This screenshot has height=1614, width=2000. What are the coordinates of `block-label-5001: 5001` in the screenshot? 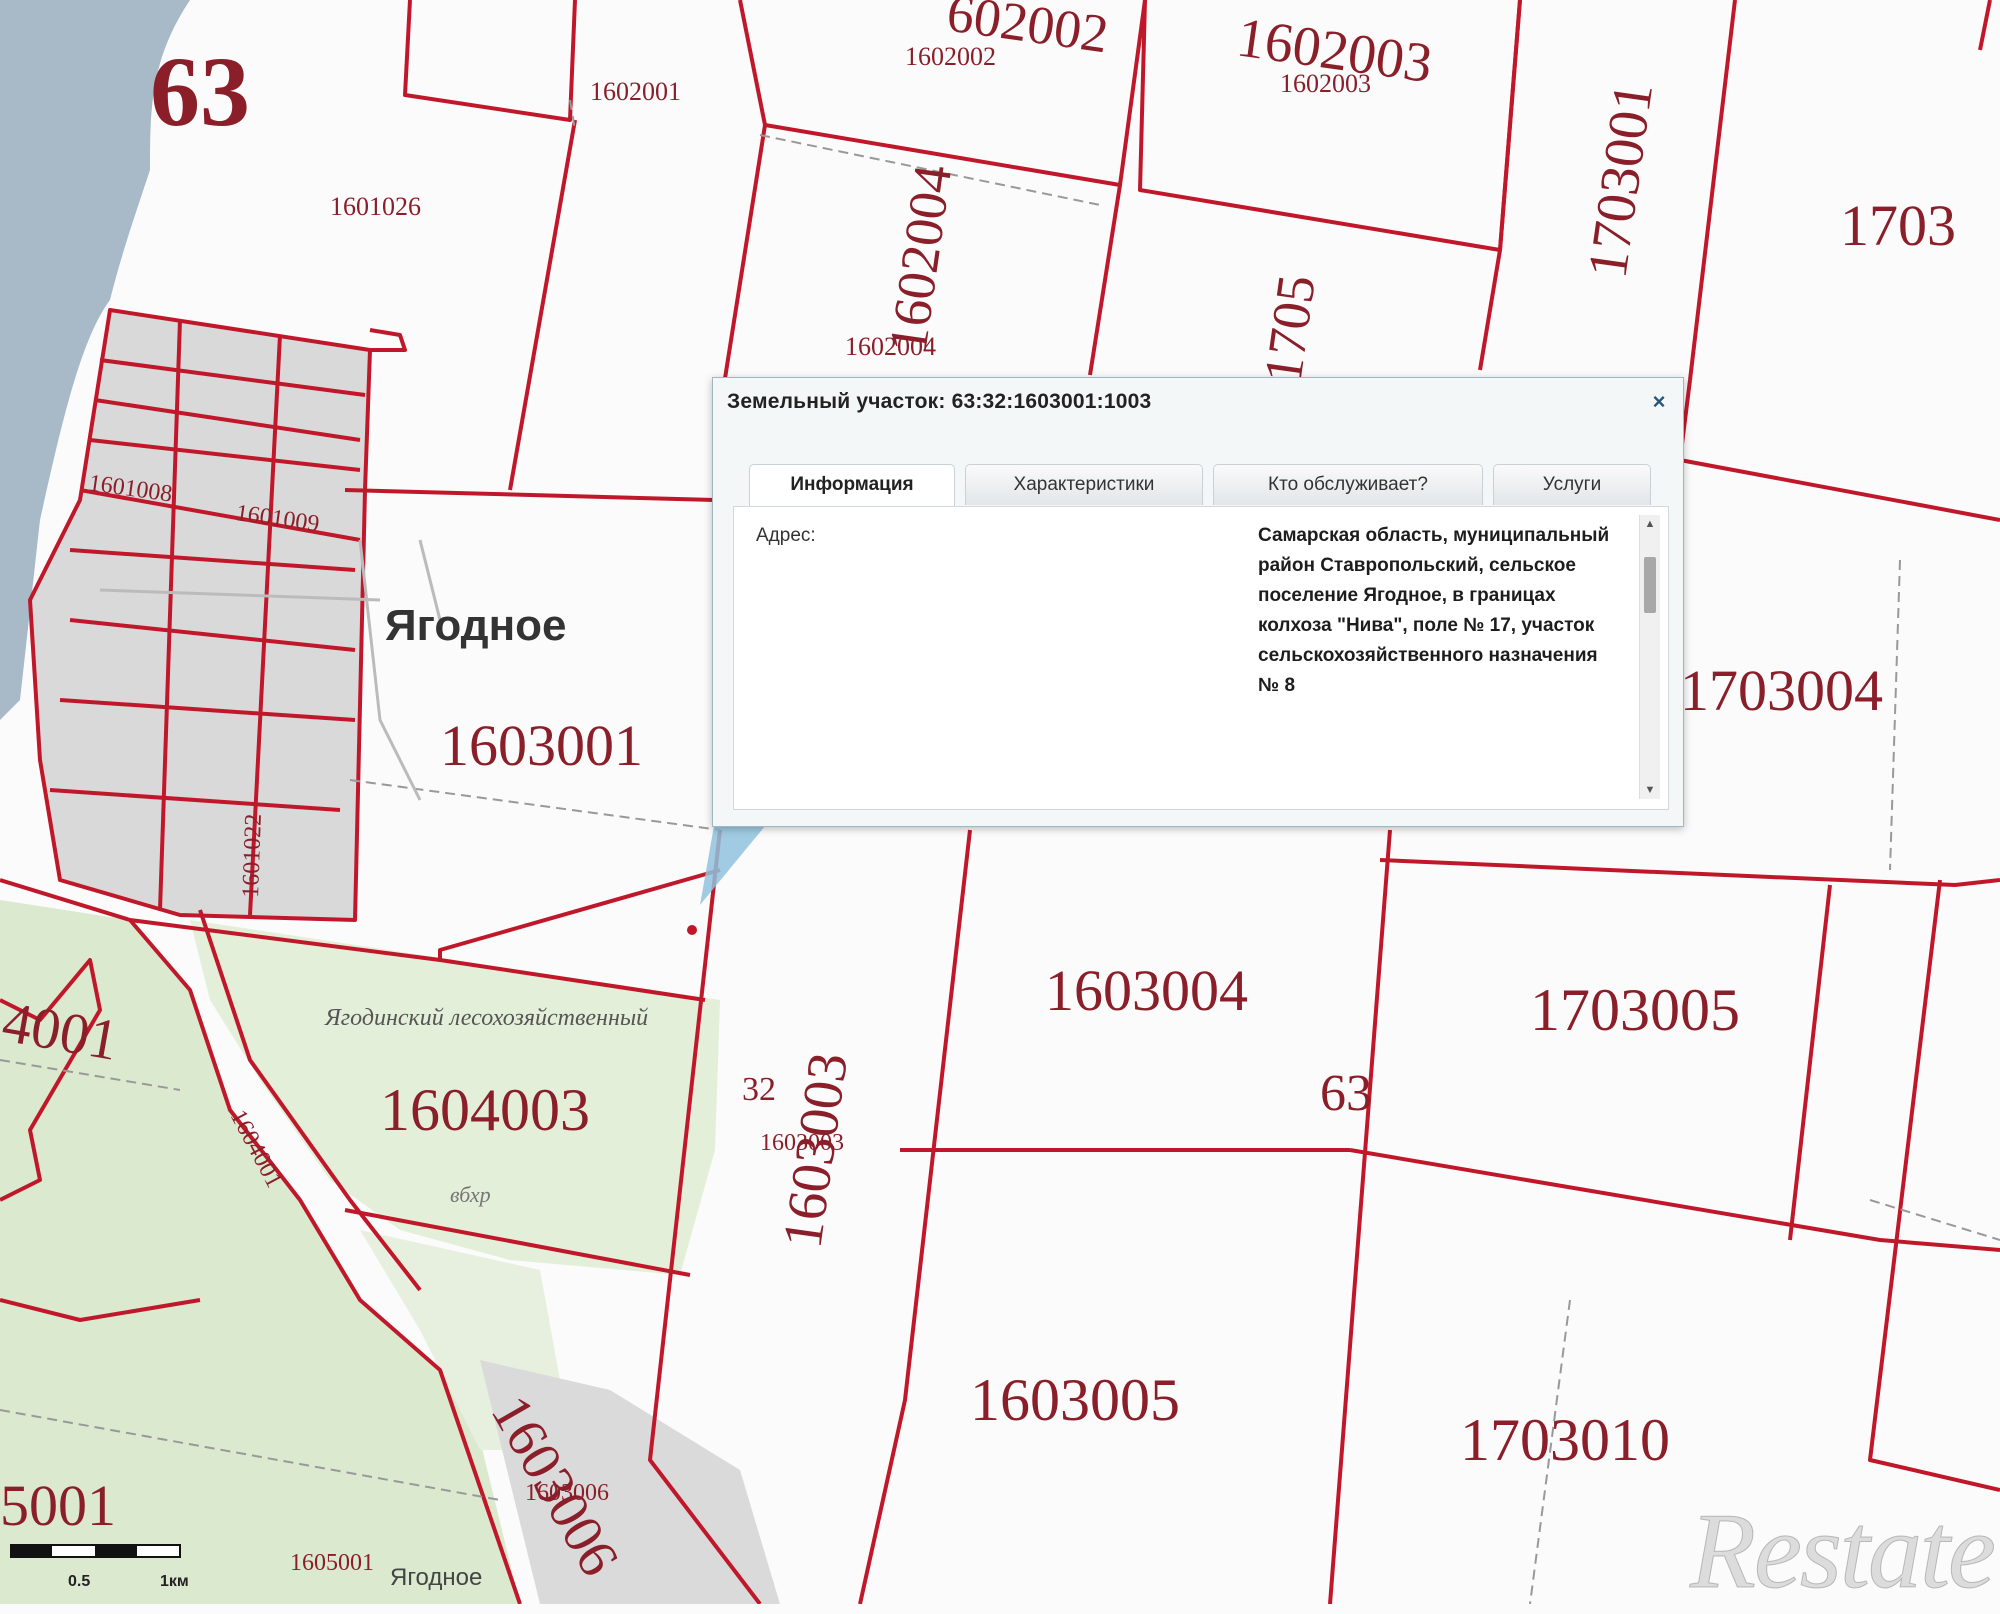 It's located at (58, 1505).